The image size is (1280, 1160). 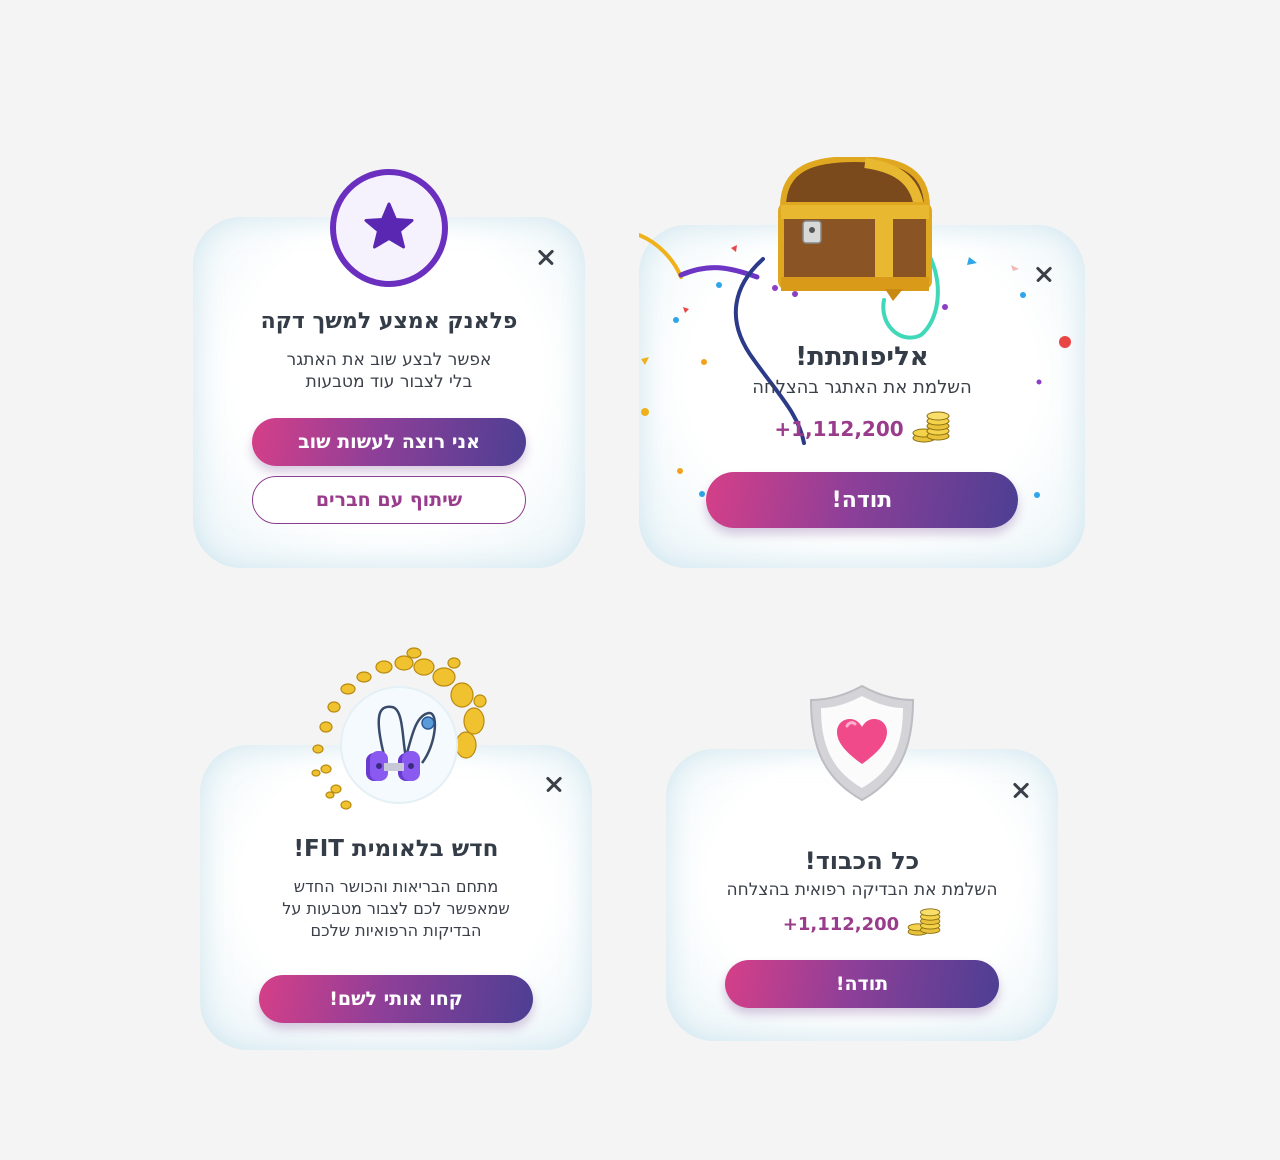 What do you see at coordinates (389, 321) in the screenshot?
I see `card-title: פלאנק אמצע למשך דקה` at bounding box center [389, 321].